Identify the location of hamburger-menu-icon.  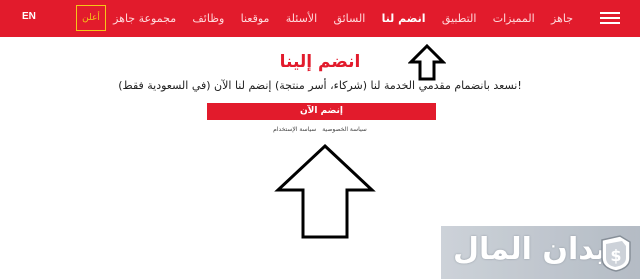
(610, 18).